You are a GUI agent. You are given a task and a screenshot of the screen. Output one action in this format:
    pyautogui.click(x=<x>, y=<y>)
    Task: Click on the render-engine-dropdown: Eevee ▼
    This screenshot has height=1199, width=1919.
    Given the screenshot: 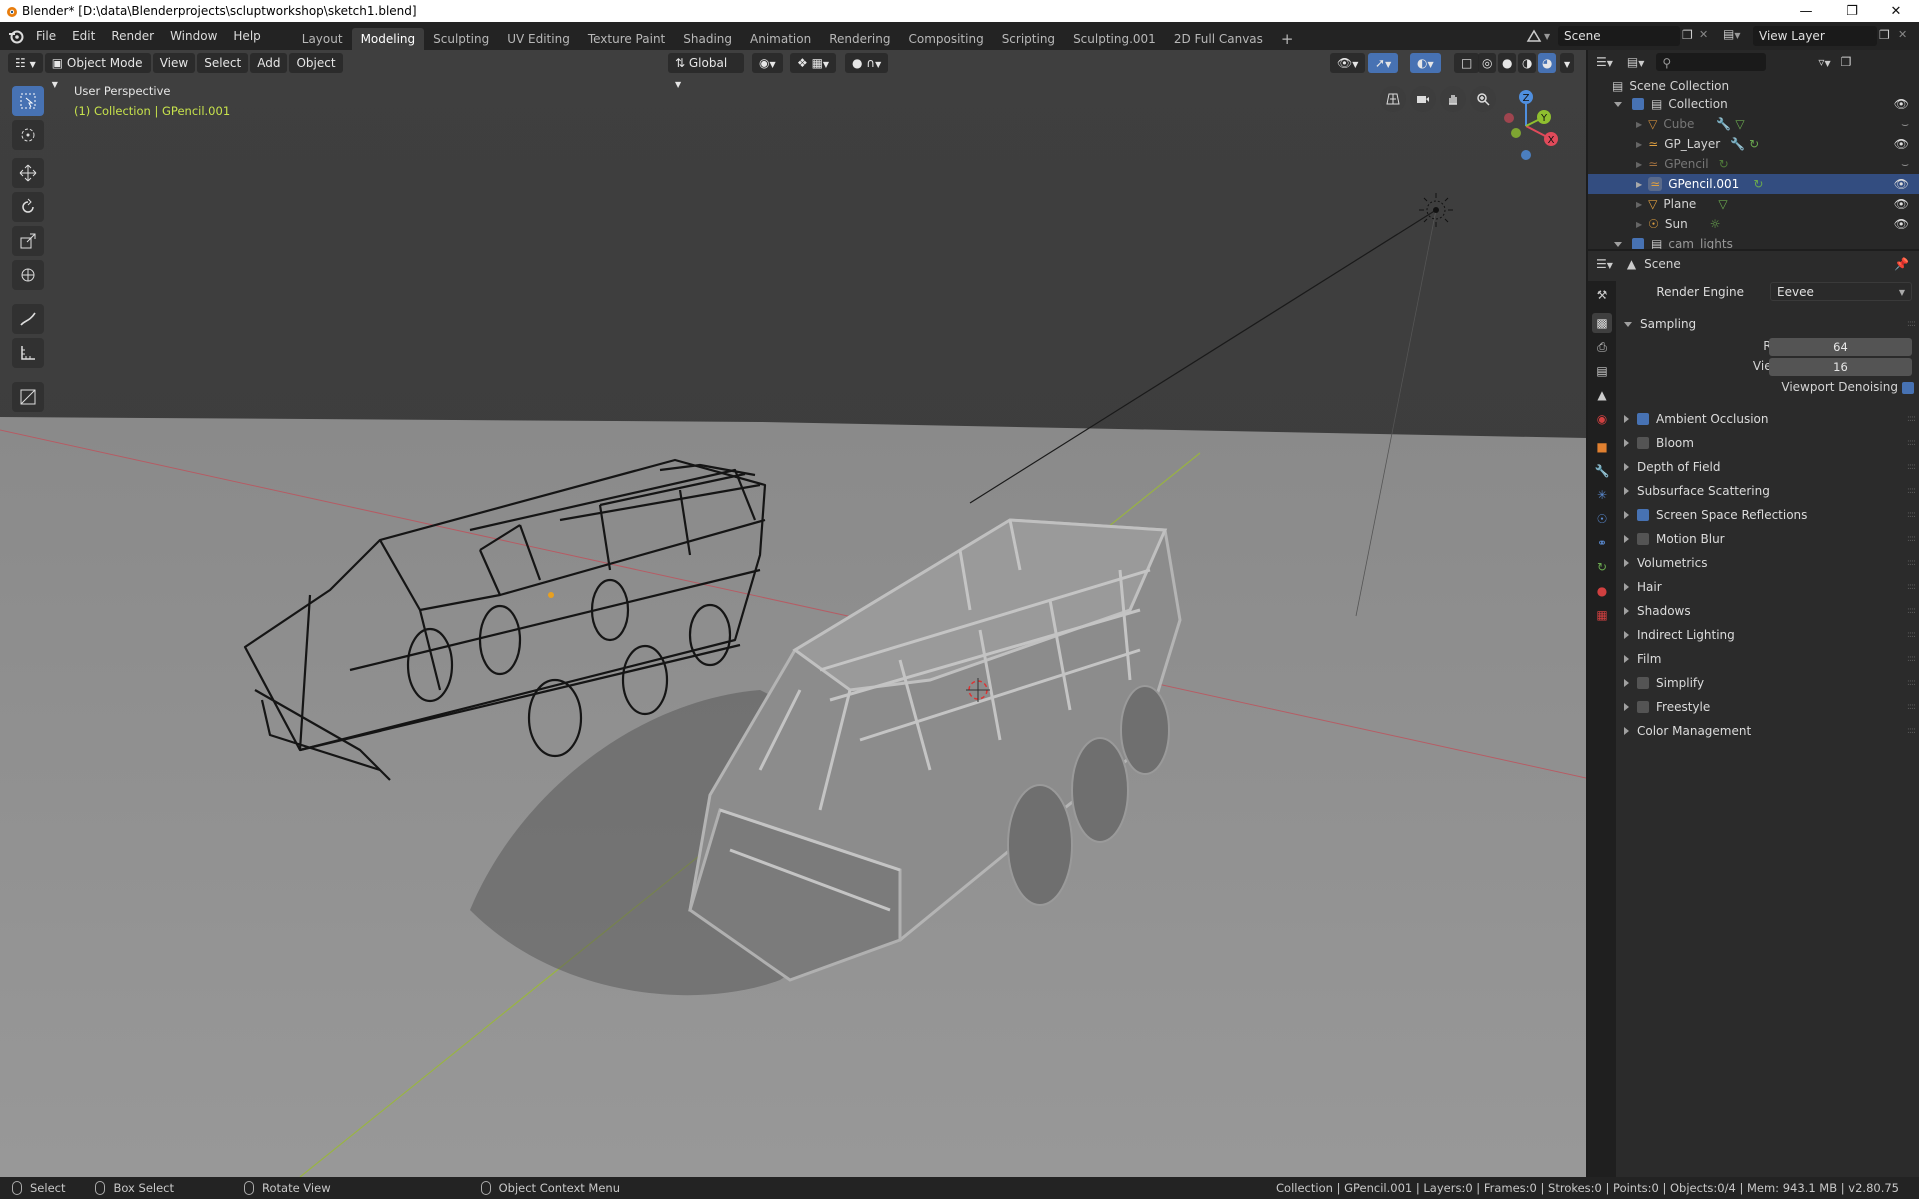 What is the action you would take?
    pyautogui.click(x=1841, y=291)
    